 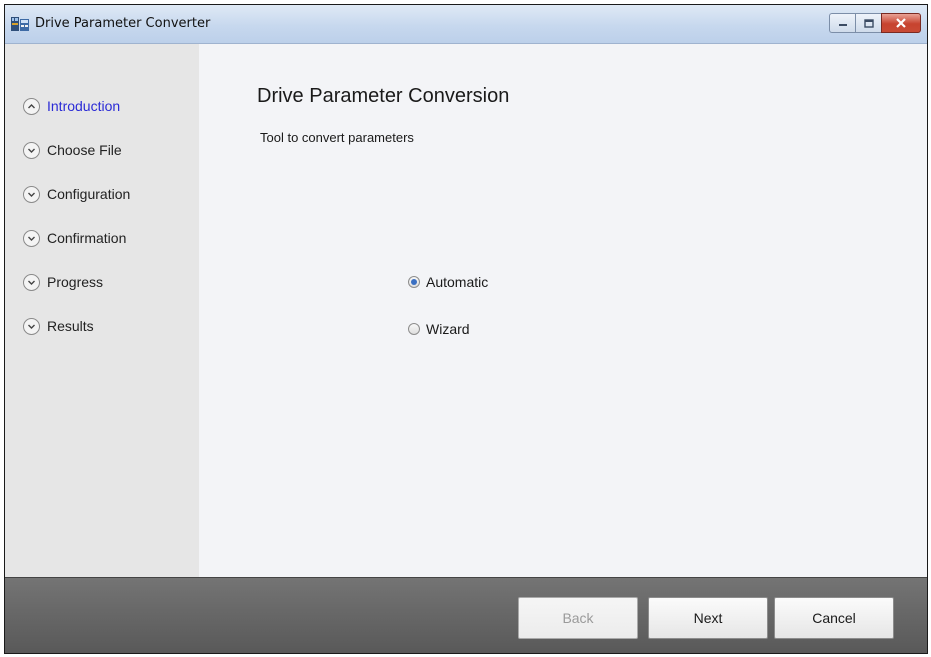 What do you see at coordinates (578, 618) in the screenshot?
I see `back-button: Back` at bounding box center [578, 618].